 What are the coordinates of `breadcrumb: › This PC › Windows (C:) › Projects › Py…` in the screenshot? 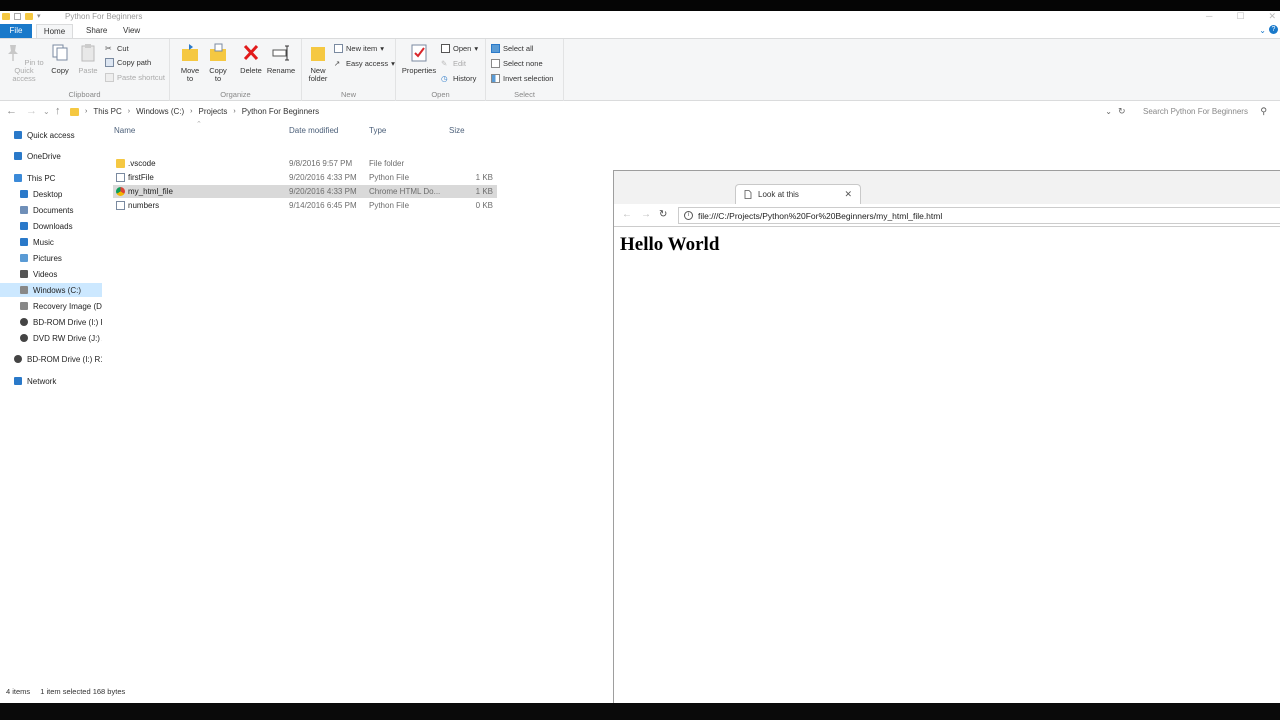 It's located at (593, 111).